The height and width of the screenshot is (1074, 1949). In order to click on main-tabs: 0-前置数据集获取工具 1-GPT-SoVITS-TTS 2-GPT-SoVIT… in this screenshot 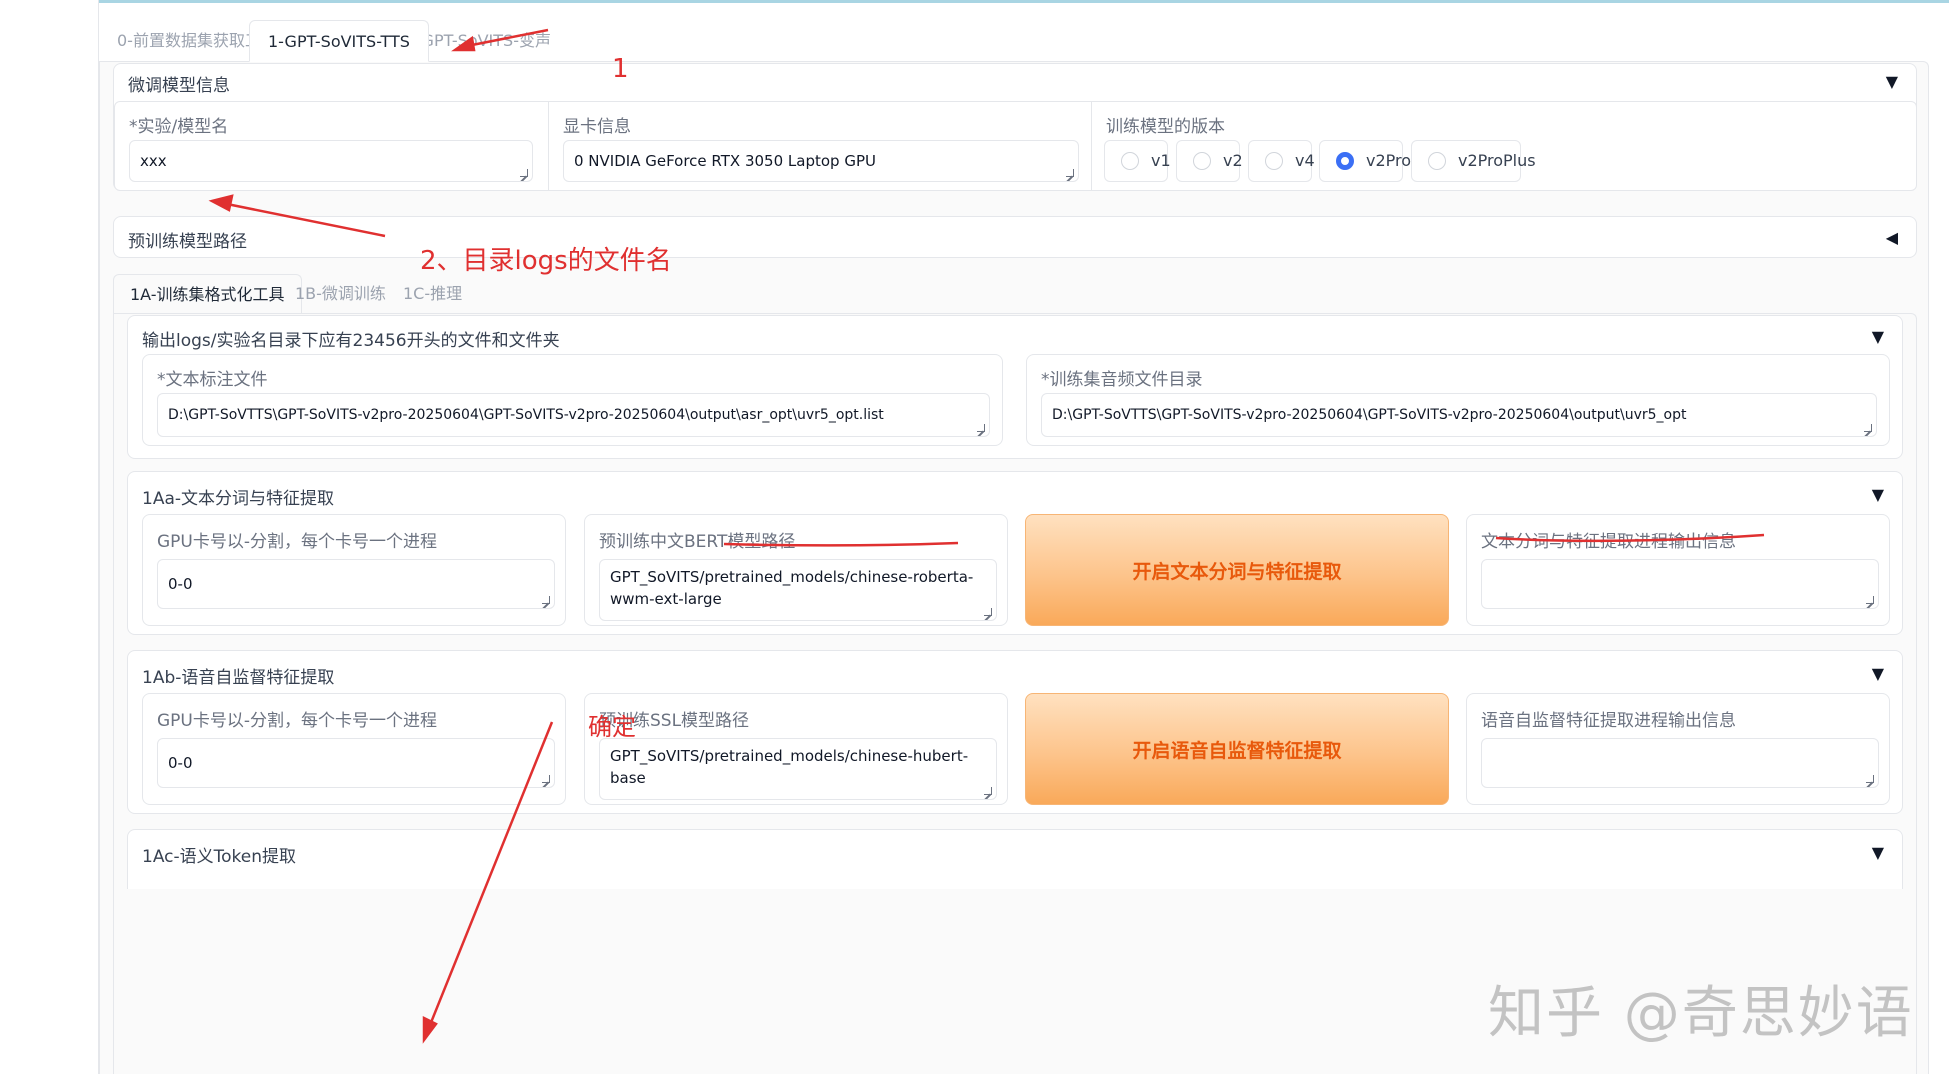, I will do `click(1014, 41)`.